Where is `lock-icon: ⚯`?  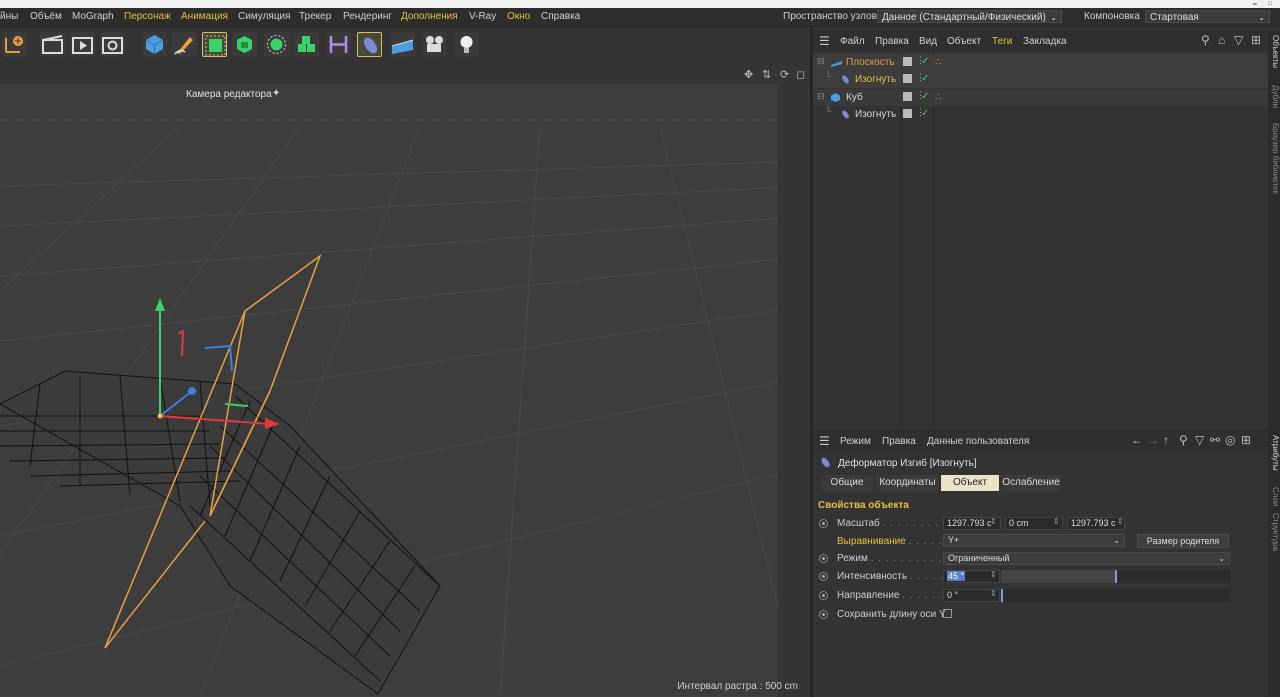 lock-icon: ⚯ is located at coordinates (1215, 440).